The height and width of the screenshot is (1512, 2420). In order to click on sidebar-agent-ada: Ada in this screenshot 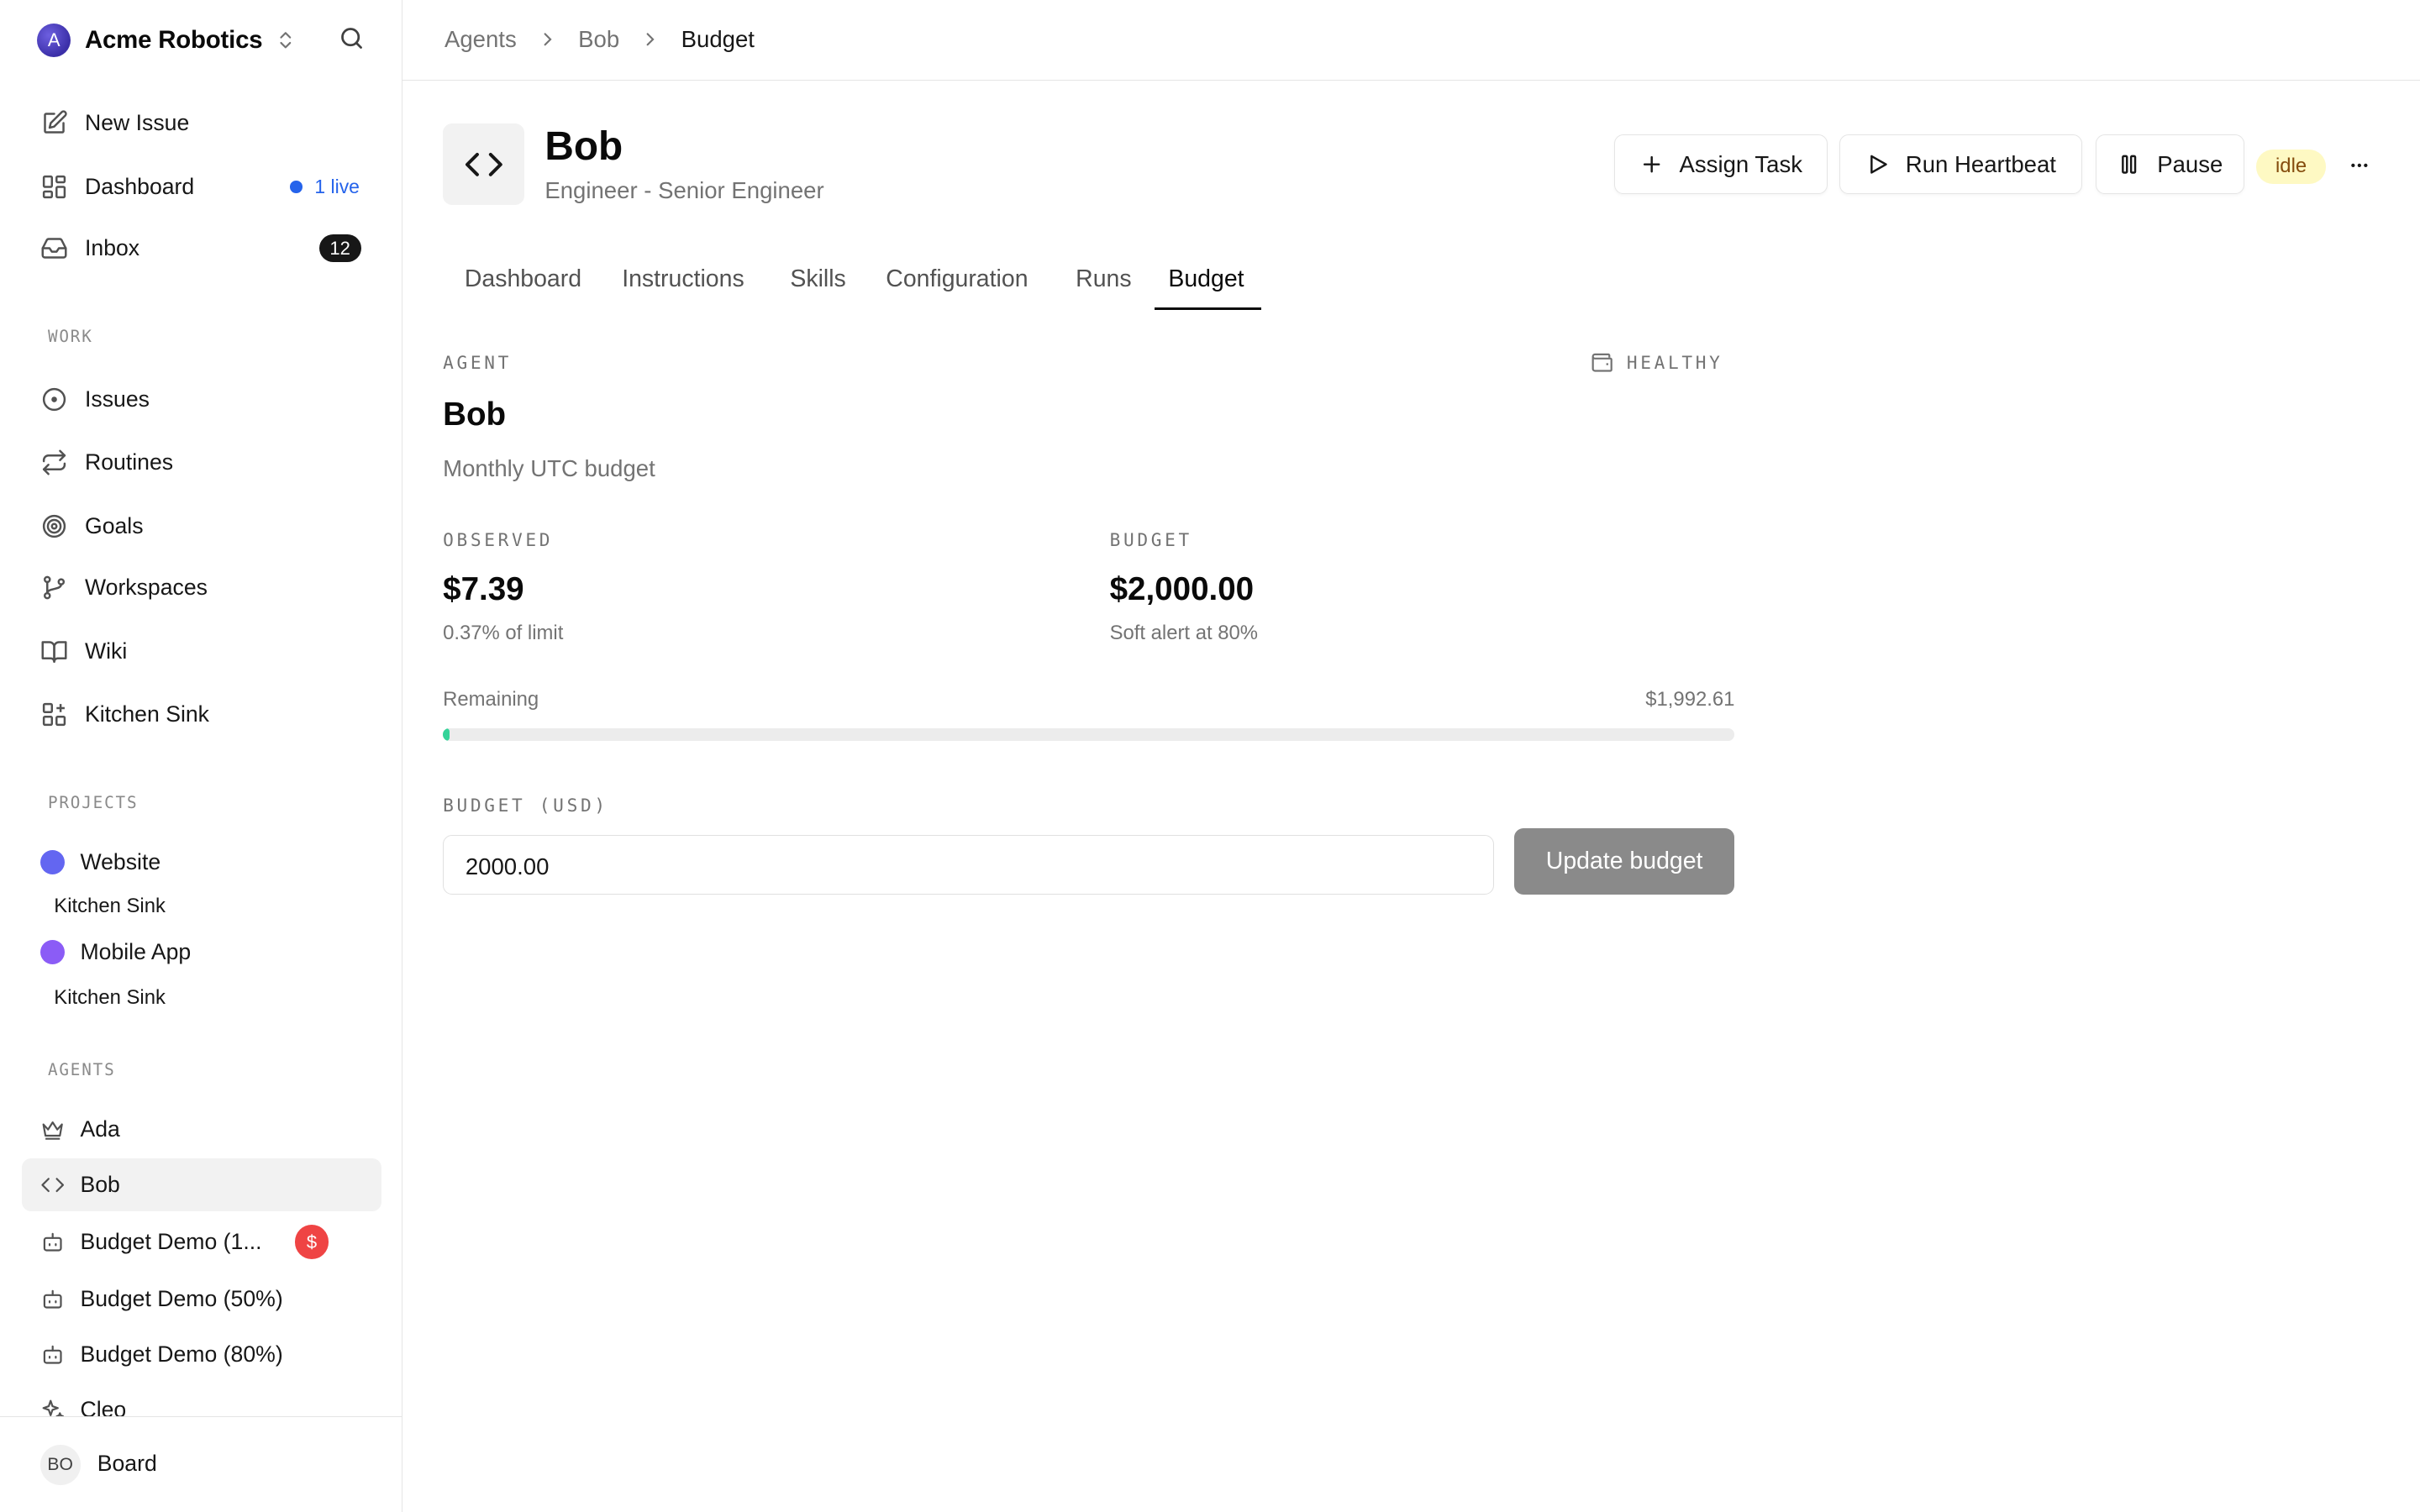, I will do `click(202, 1129)`.